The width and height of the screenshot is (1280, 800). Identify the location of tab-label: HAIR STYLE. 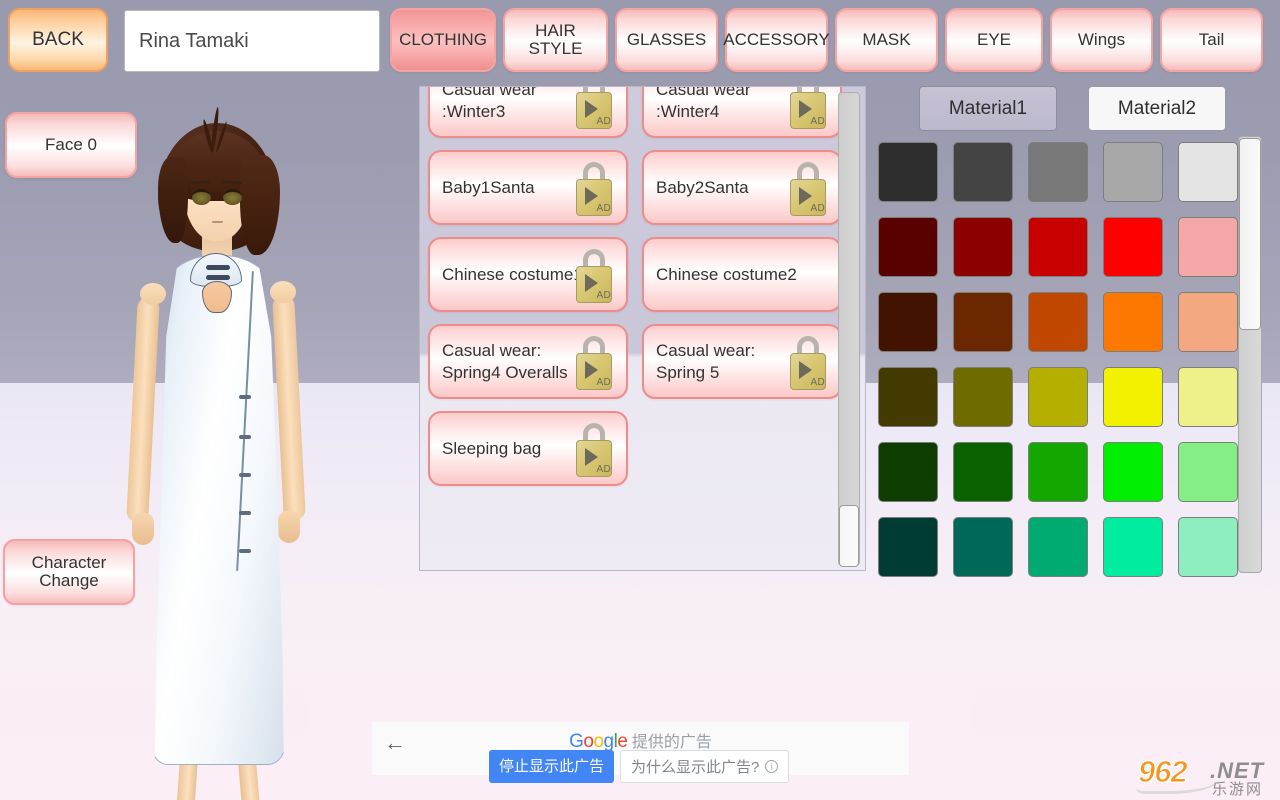
(555, 39).